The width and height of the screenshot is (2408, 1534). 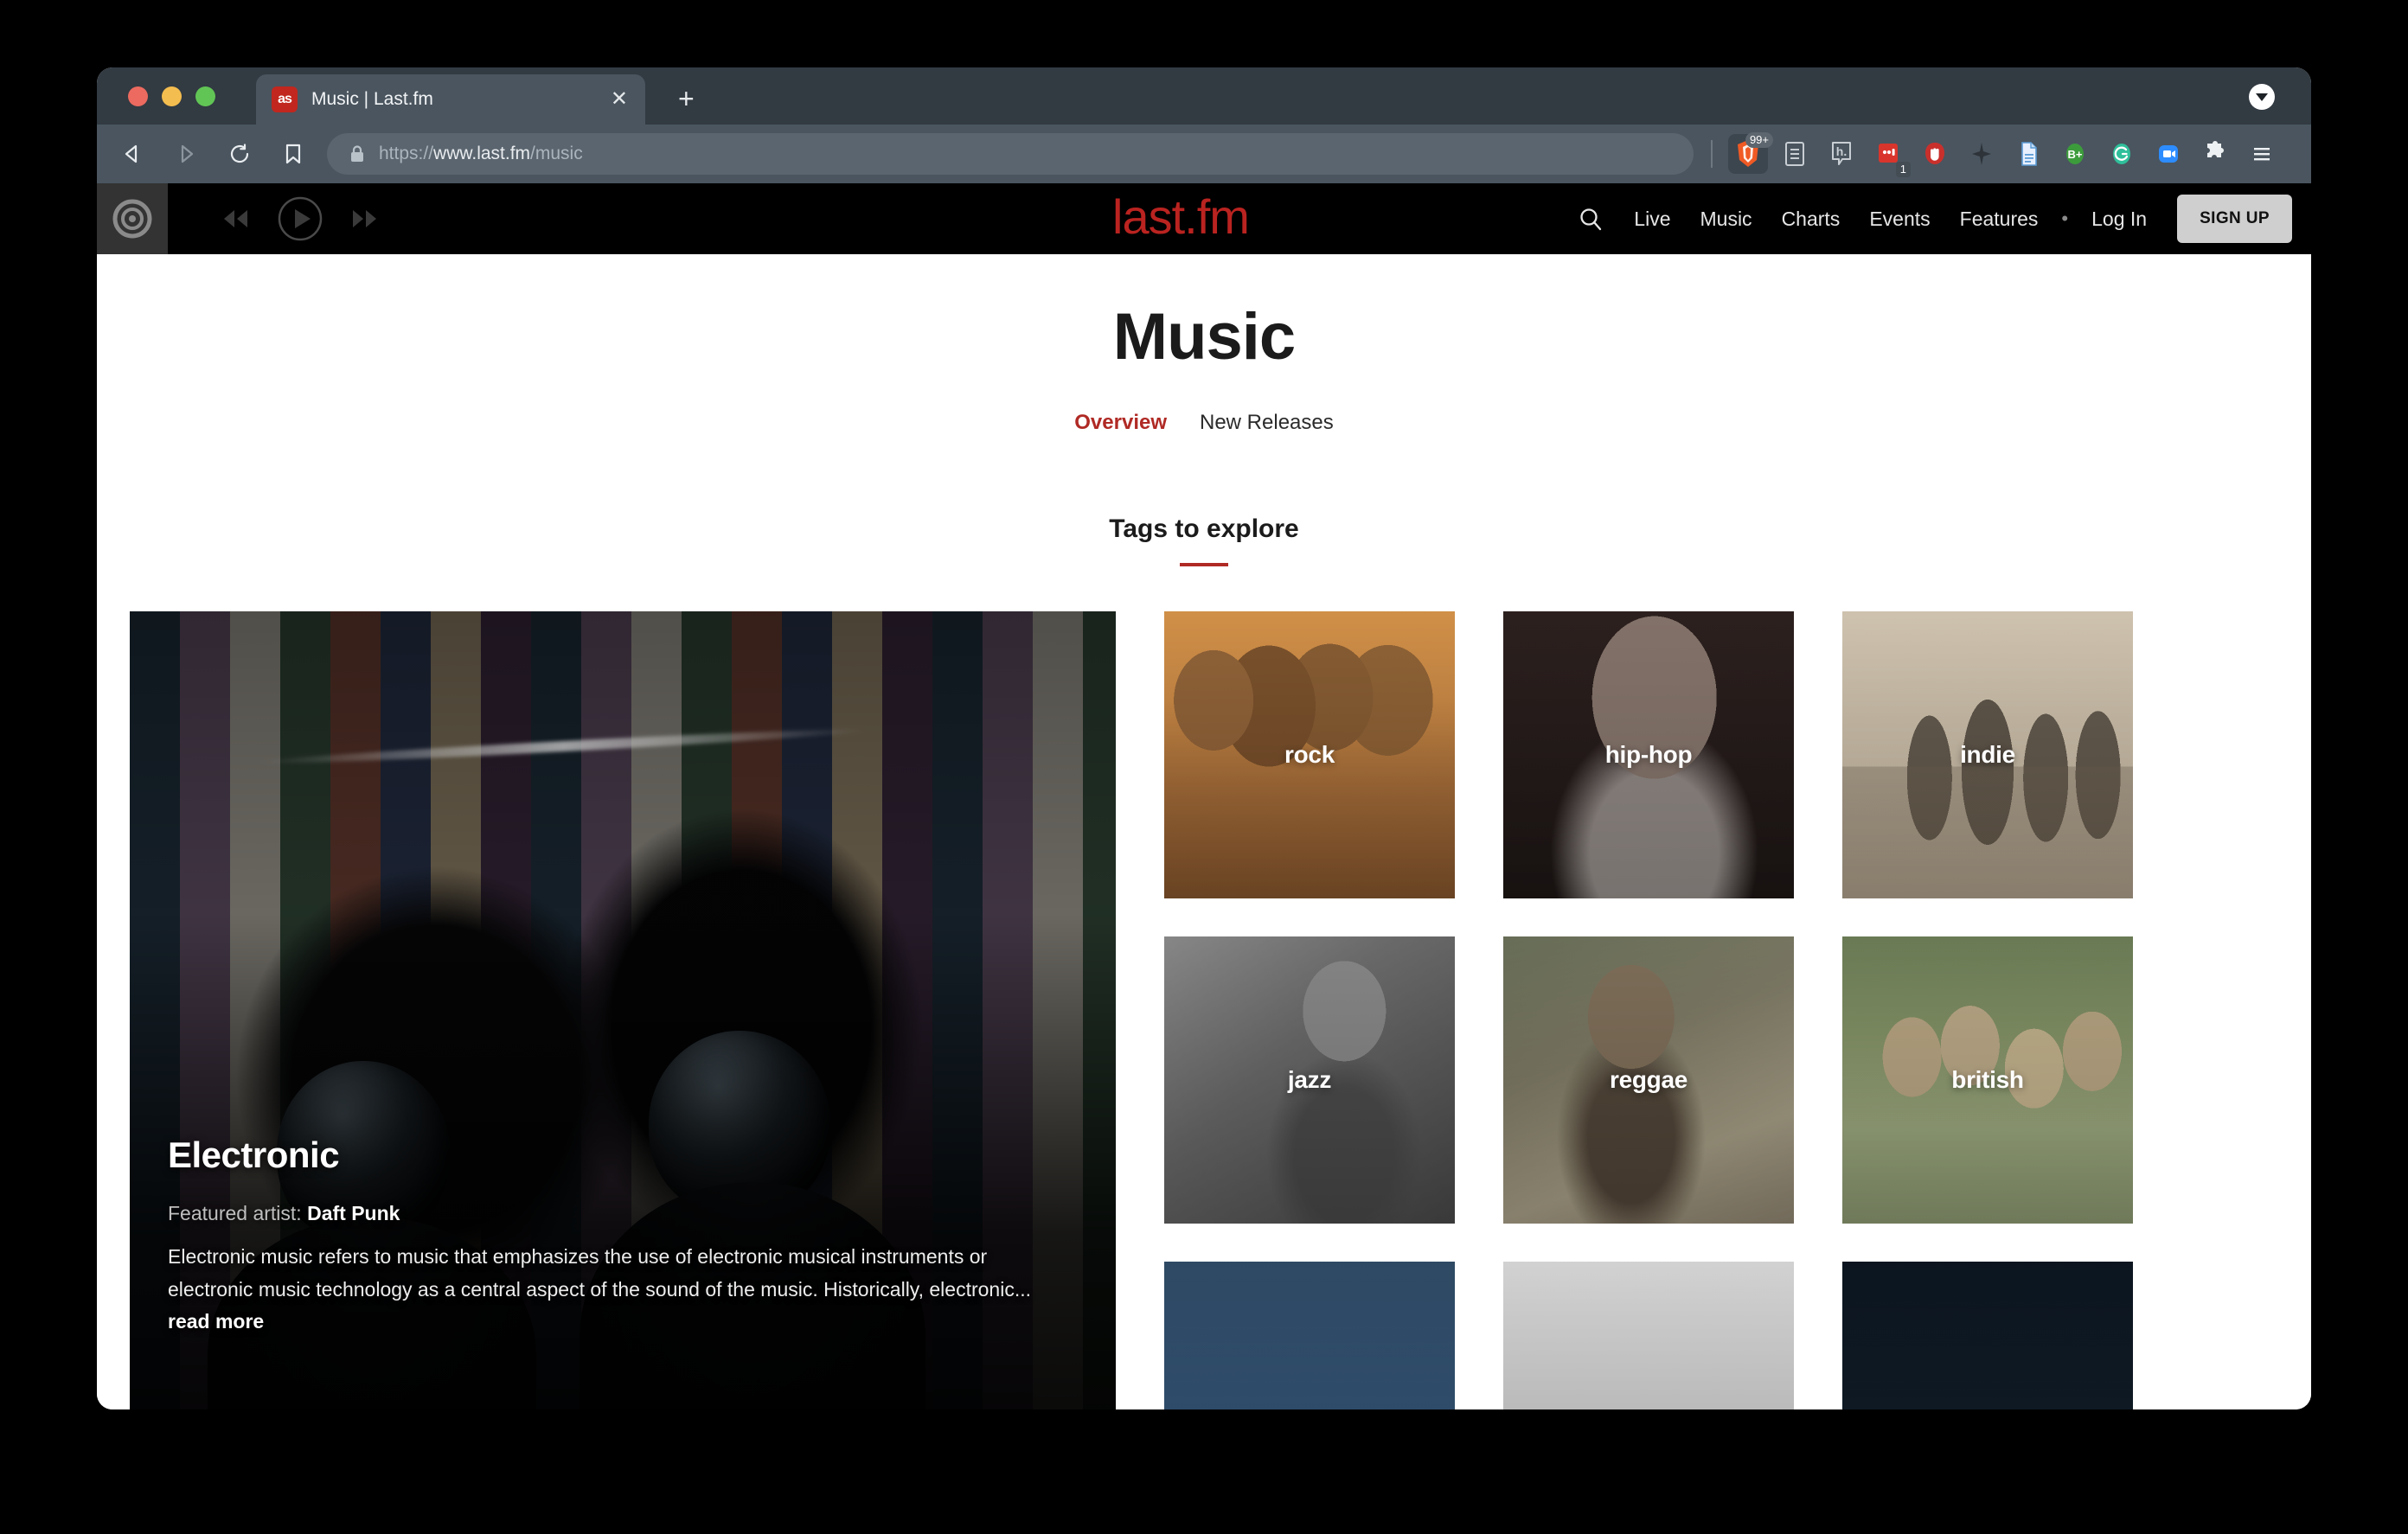 I want to click on nav-item-events: Events, so click(x=1899, y=219).